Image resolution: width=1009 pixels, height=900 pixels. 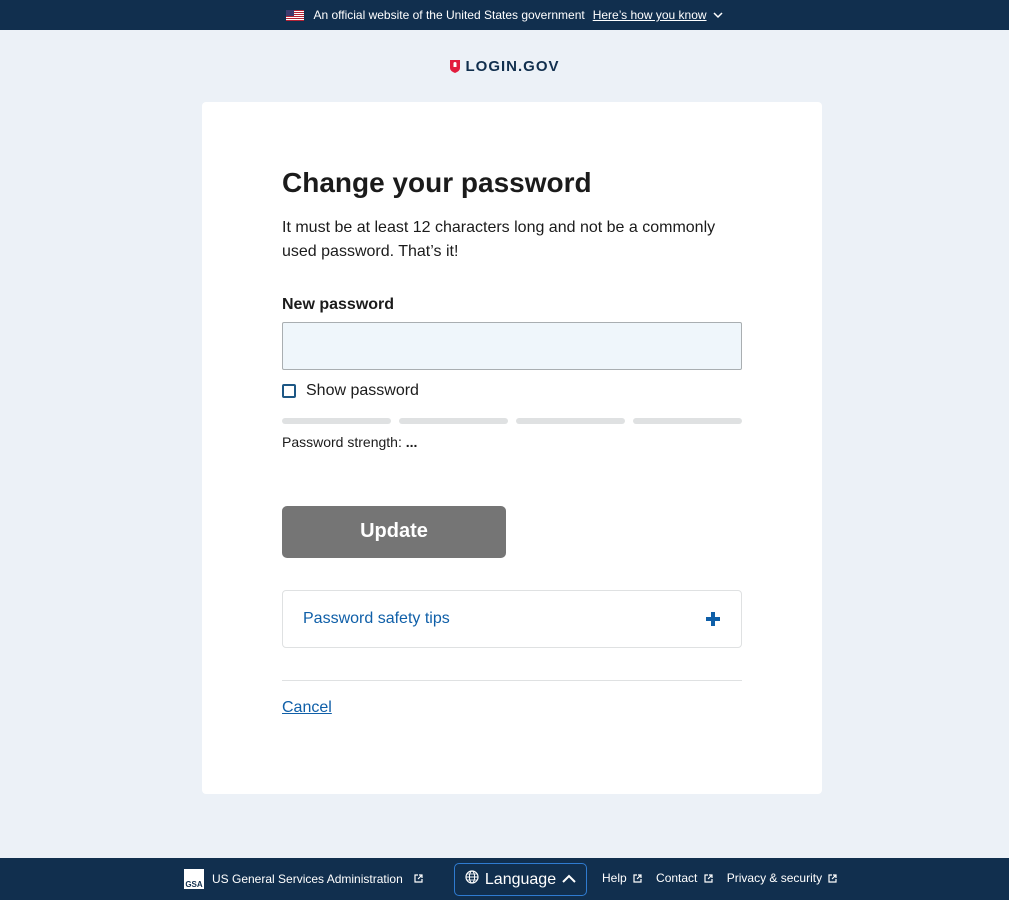 I want to click on password-safety-tips-accordion: Password safety tips, so click(x=512, y=618).